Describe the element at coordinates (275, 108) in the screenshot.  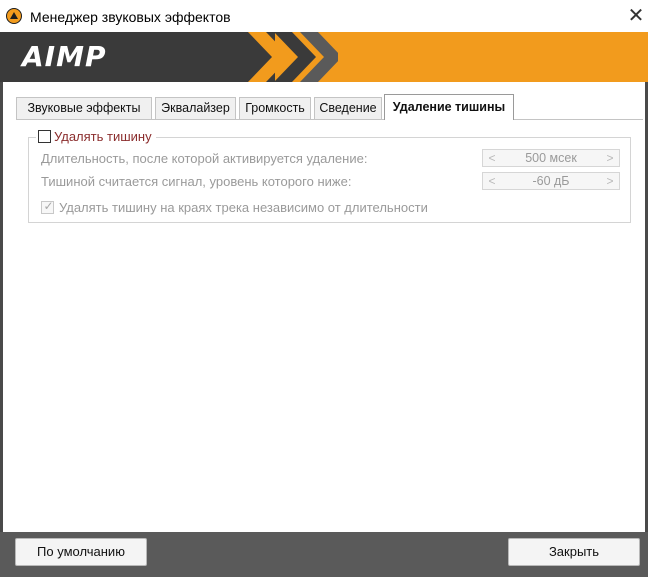
I see `tab-volume: Громкость` at that location.